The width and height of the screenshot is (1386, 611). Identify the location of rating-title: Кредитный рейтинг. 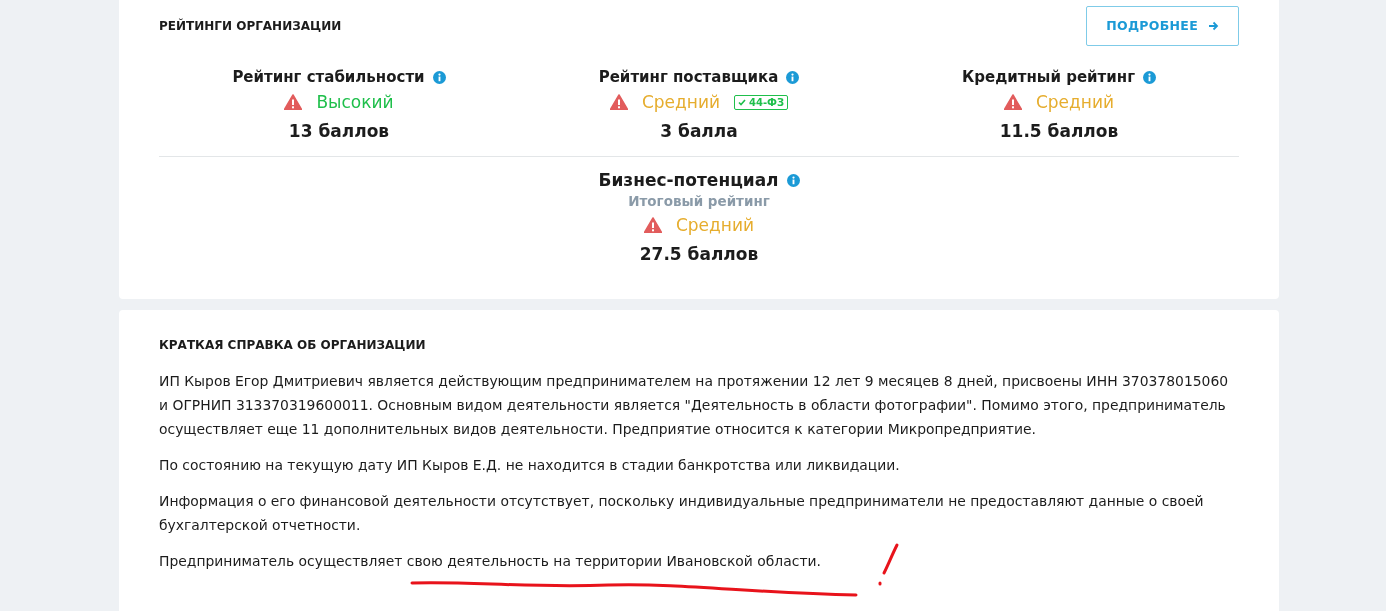
(1048, 77).